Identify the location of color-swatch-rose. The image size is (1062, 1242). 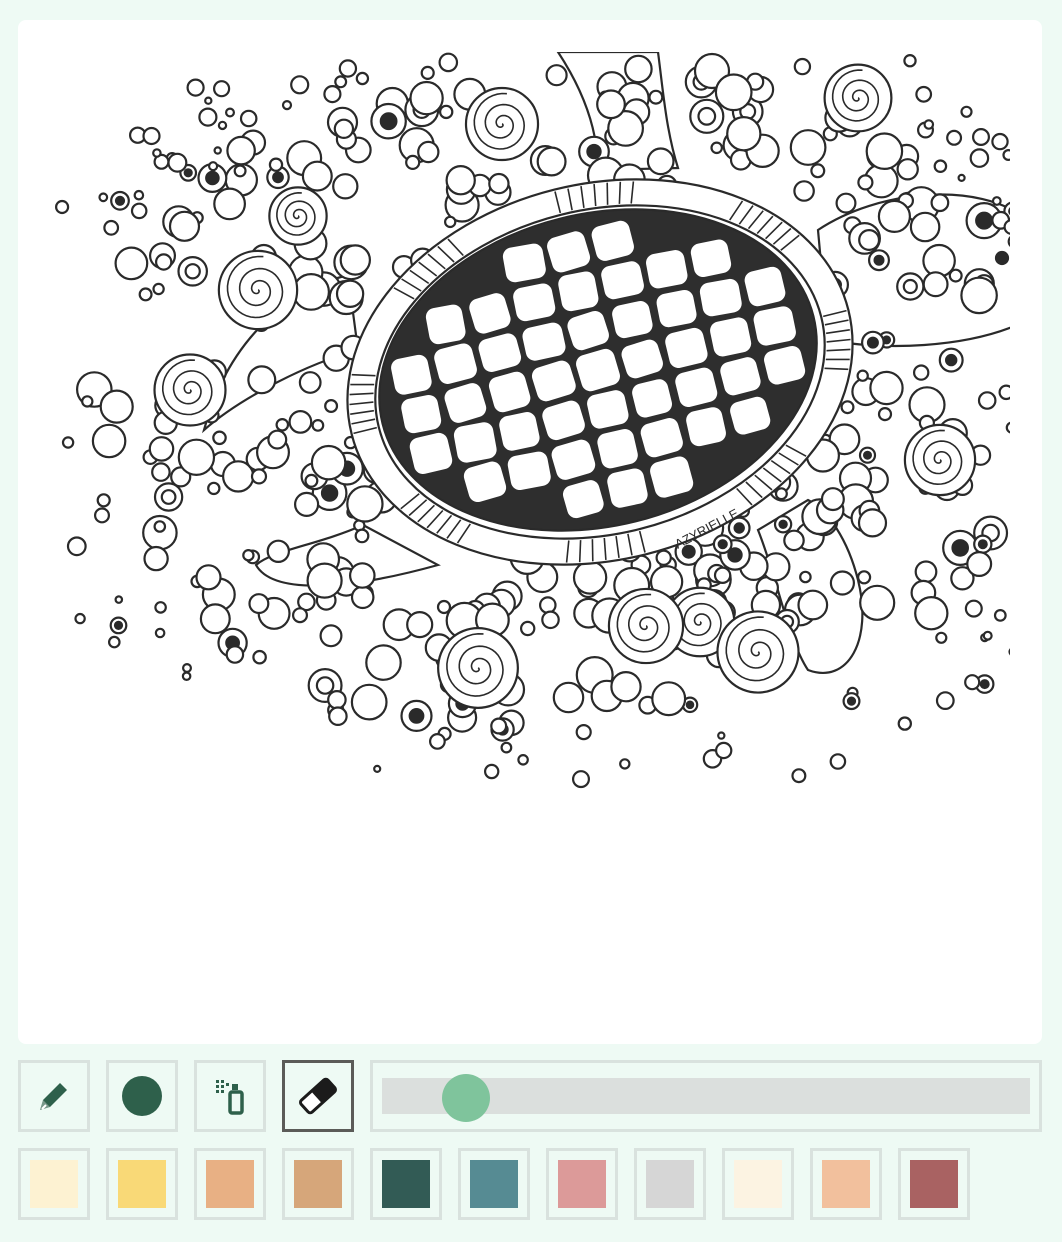
(582, 1184).